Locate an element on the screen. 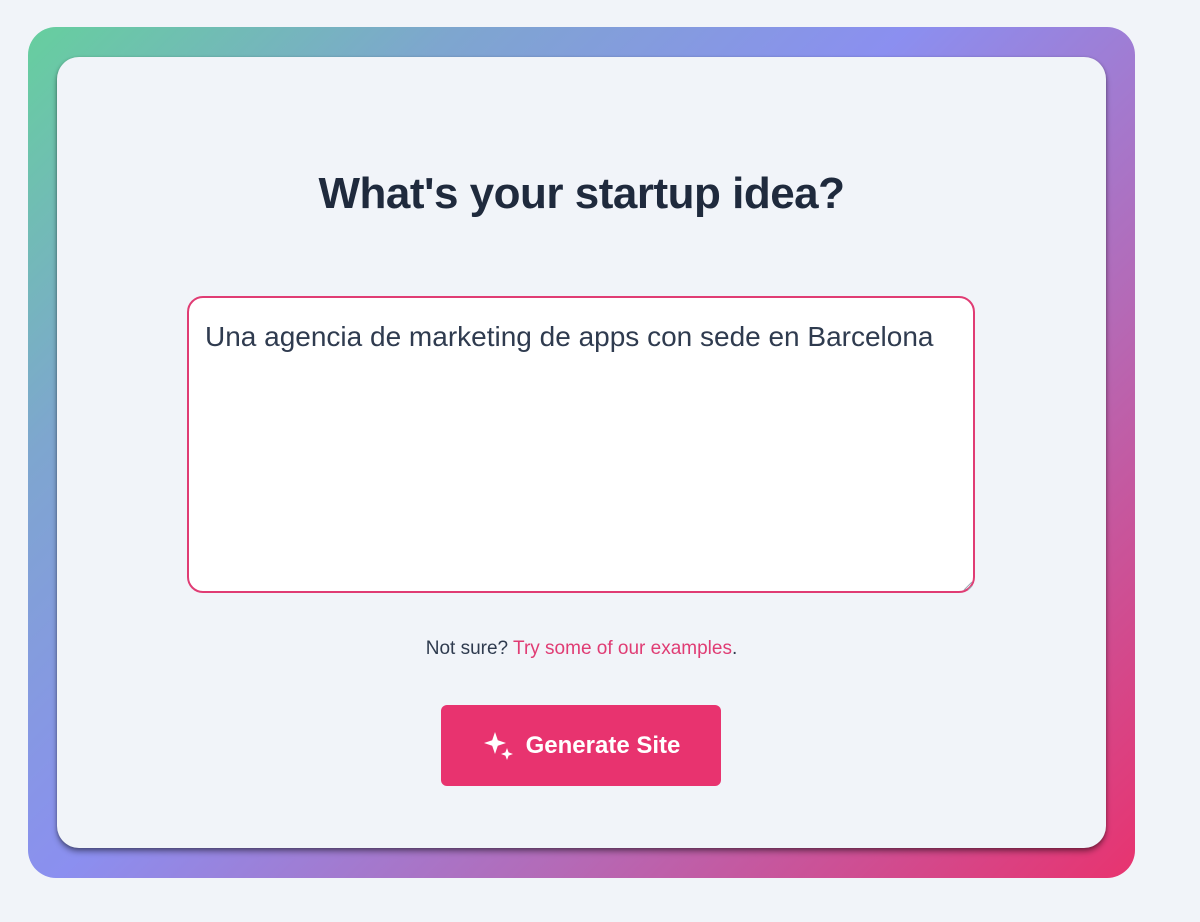 This screenshot has height=922, width=1200. examples-hint: Not sure? Try some of our examples. is located at coordinates (581, 649).